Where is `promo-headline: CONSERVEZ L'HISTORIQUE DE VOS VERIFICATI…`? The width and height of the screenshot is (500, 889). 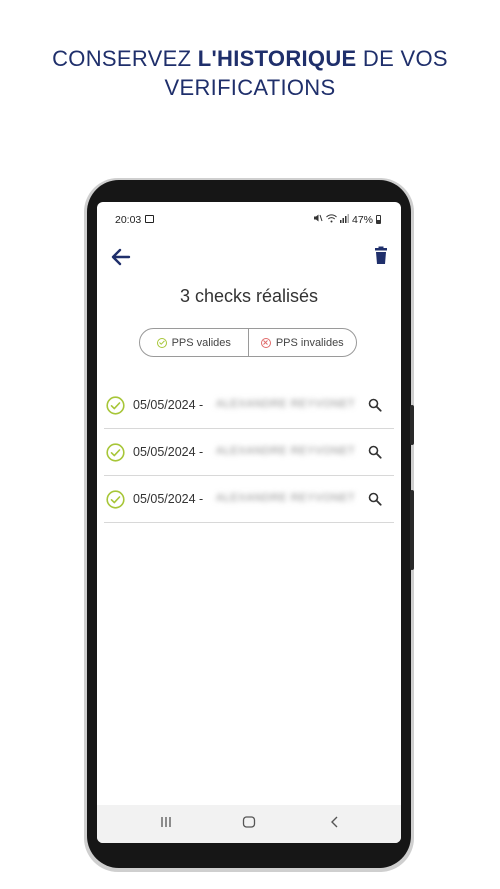
promo-headline: CONSERVEZ L'HISTORIQUE DE VOS VERIFICATI… is located at coordinates (250, 73).